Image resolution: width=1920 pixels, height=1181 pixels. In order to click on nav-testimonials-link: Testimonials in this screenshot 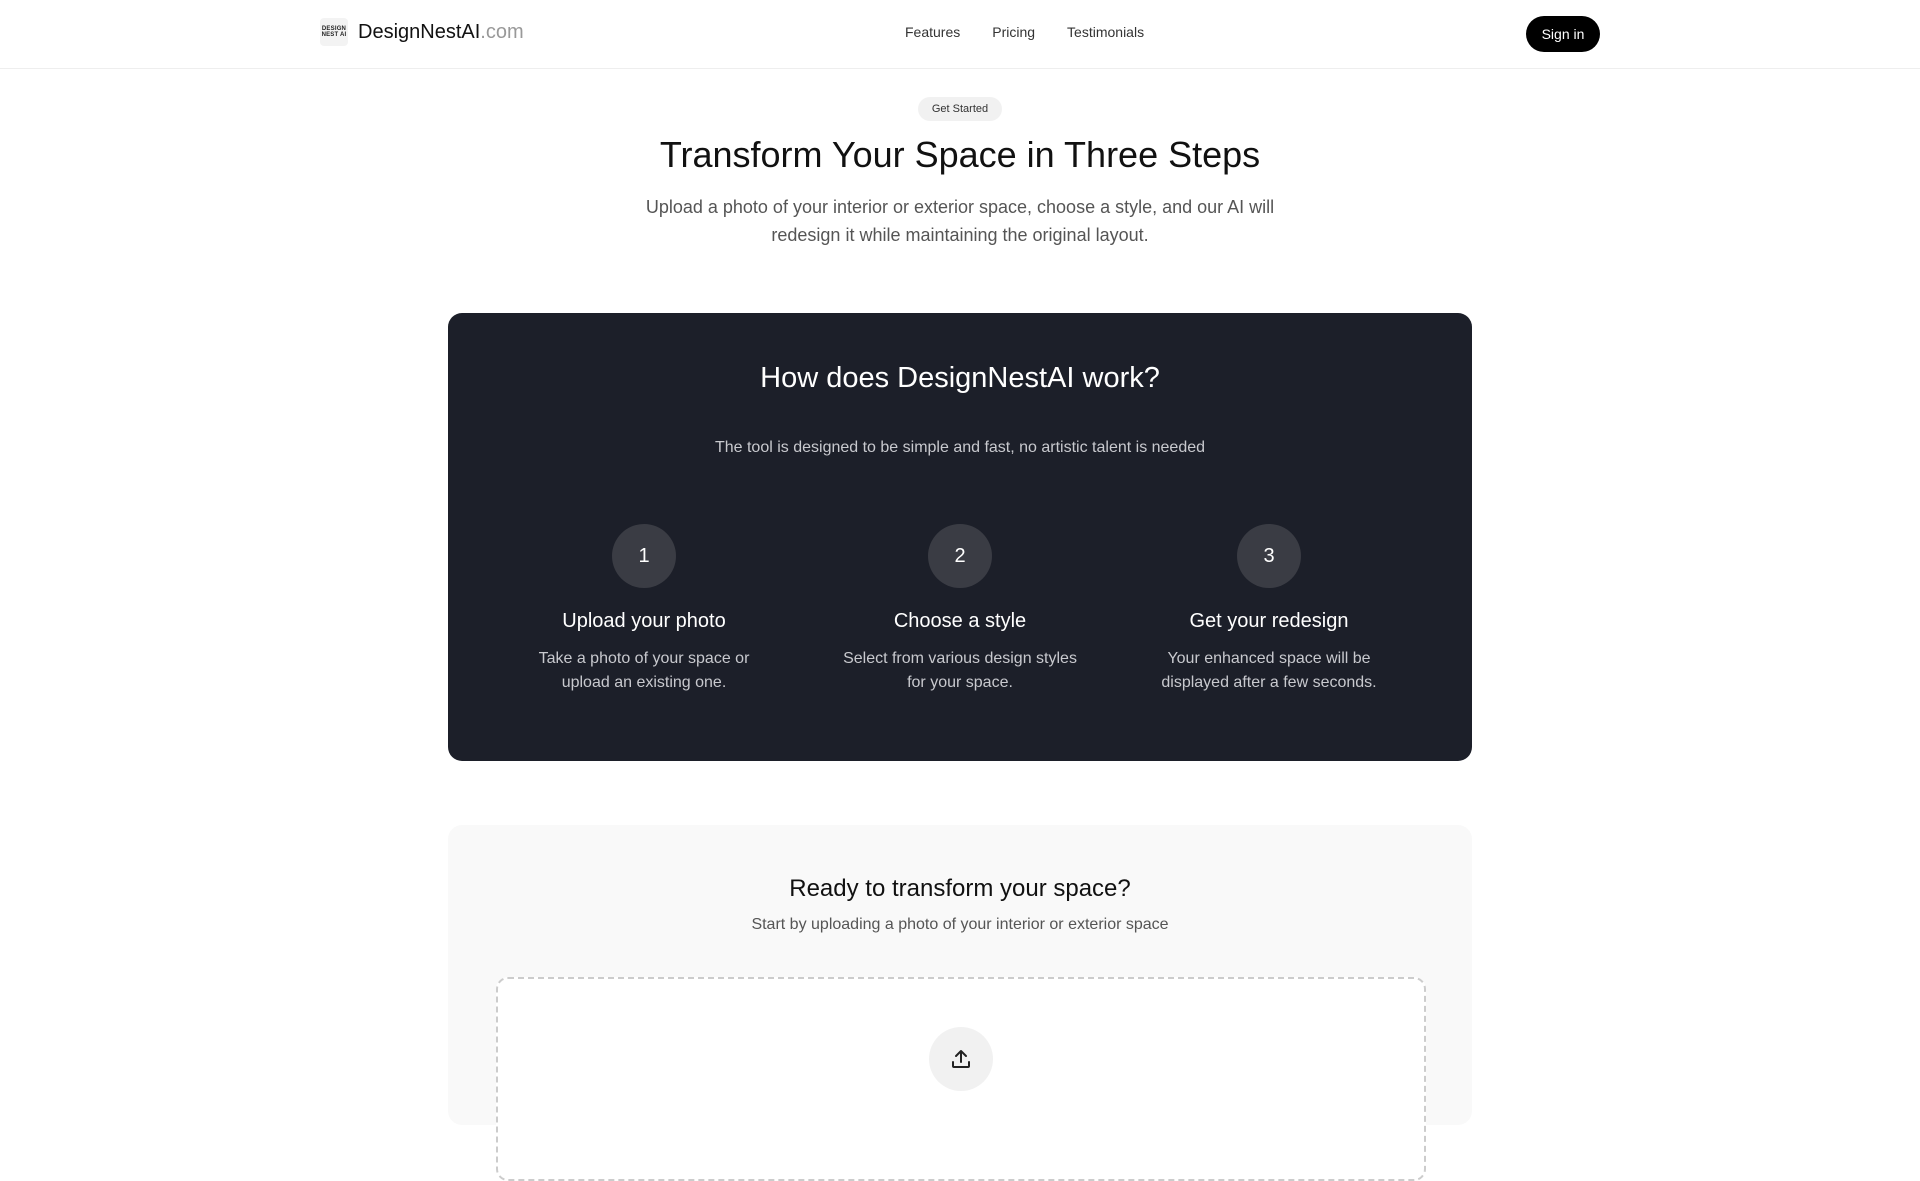, I will do `click(1105, 32)`.